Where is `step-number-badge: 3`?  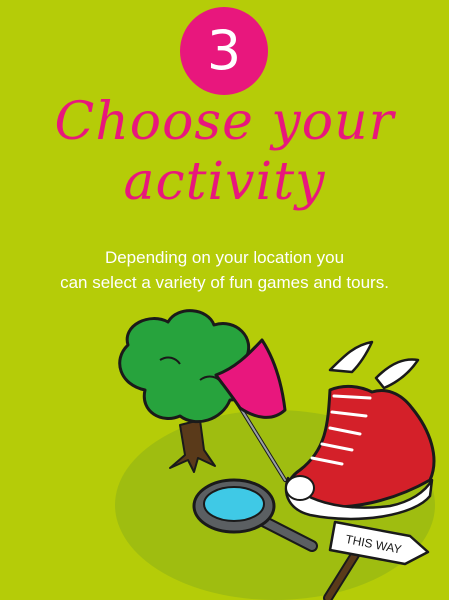 step-number-badge: 3 is located at coordinates (224, 51).